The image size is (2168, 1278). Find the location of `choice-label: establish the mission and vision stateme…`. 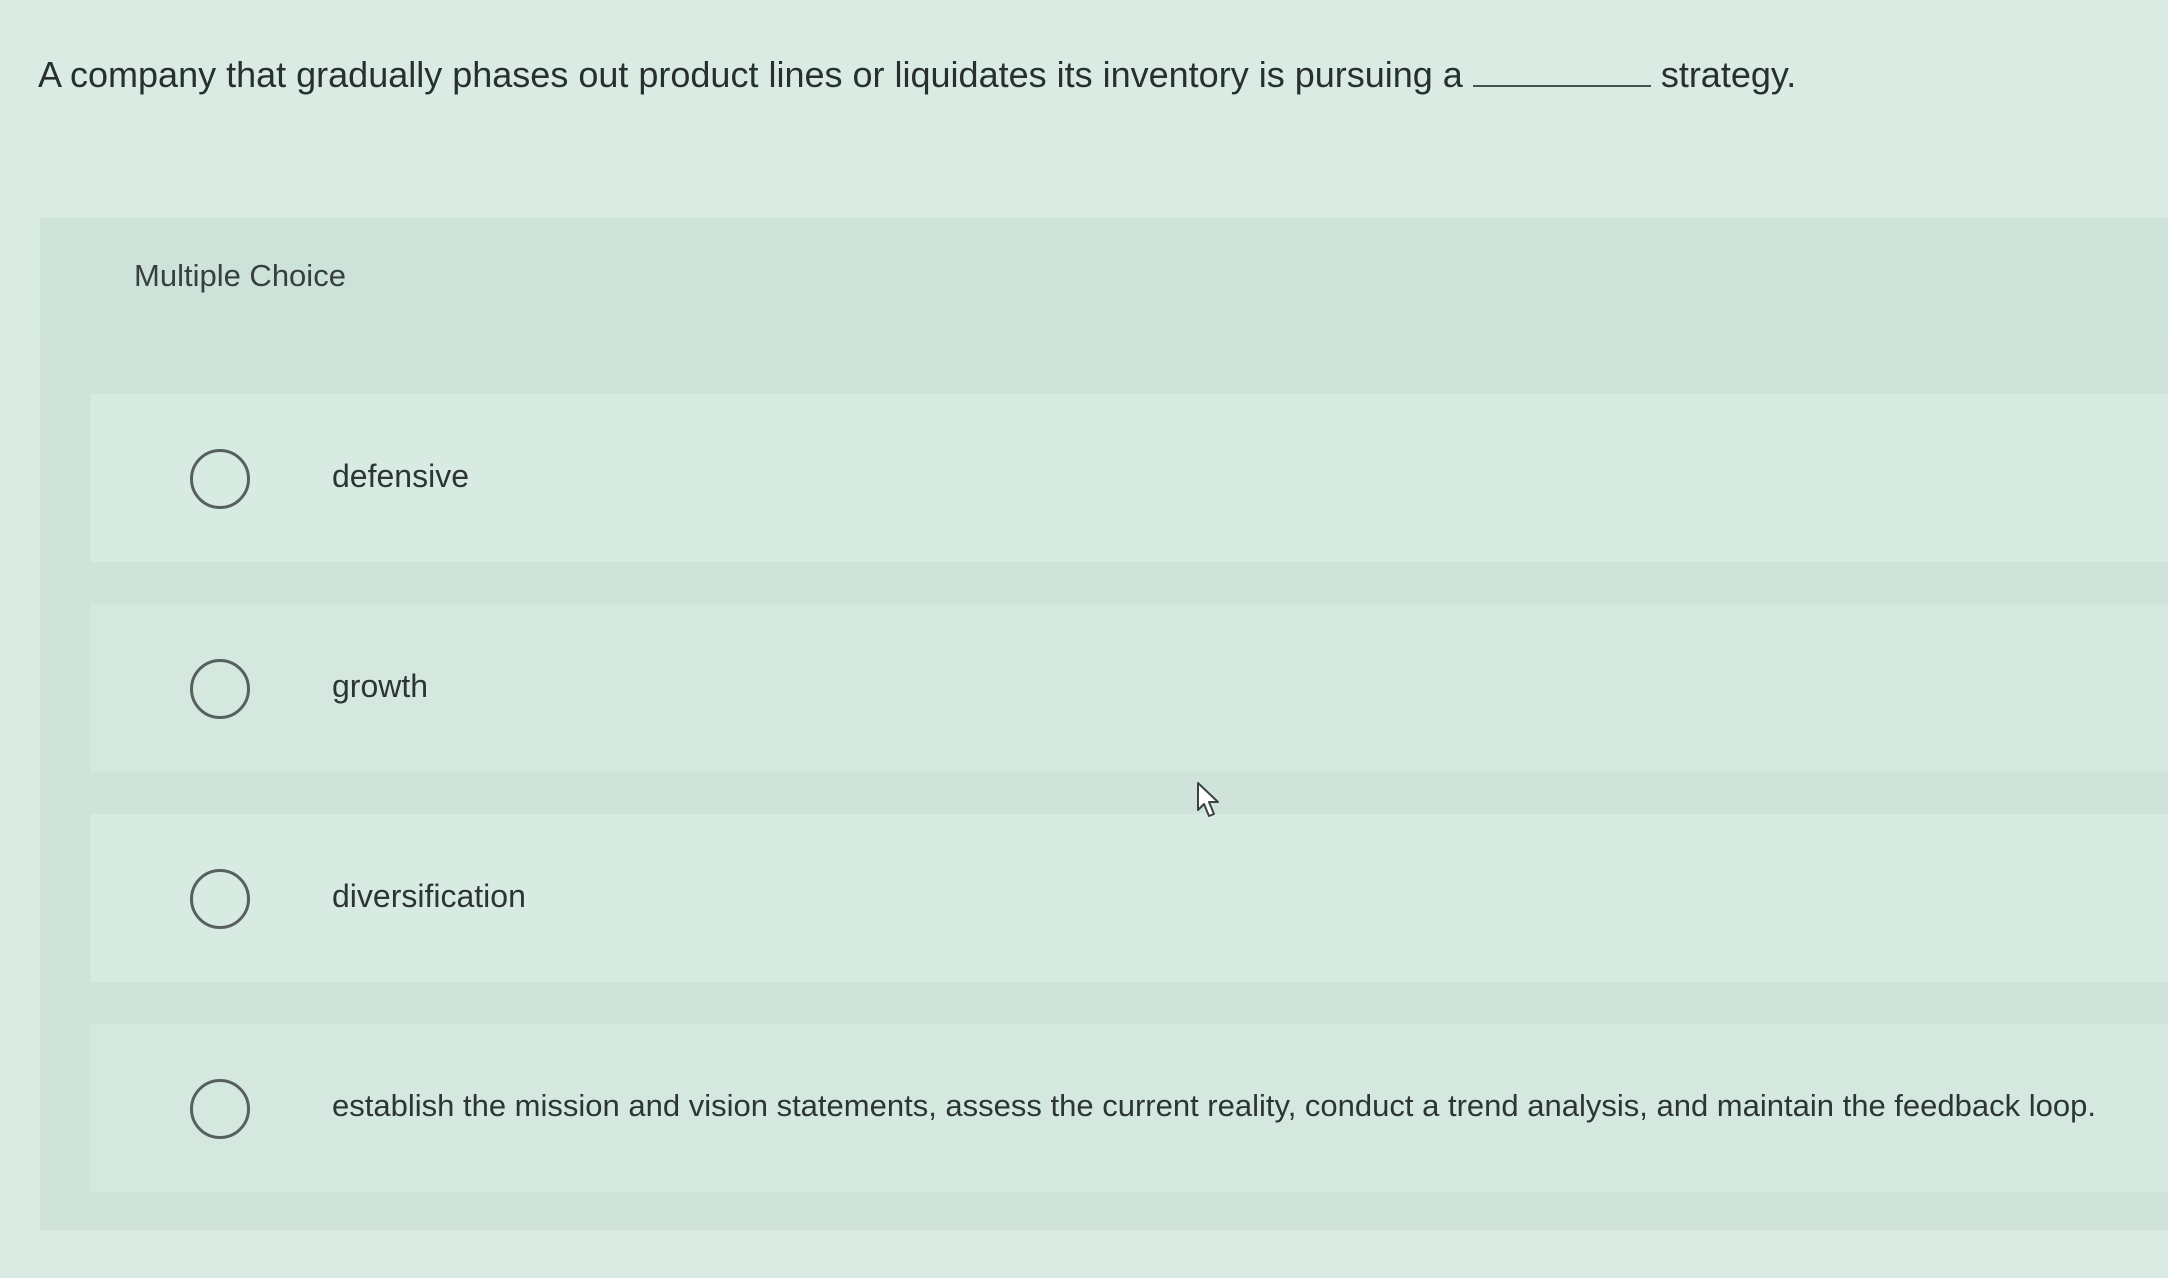

choice-label: establish the mission and vision stateme… is located at coordinates (1214, 1105).